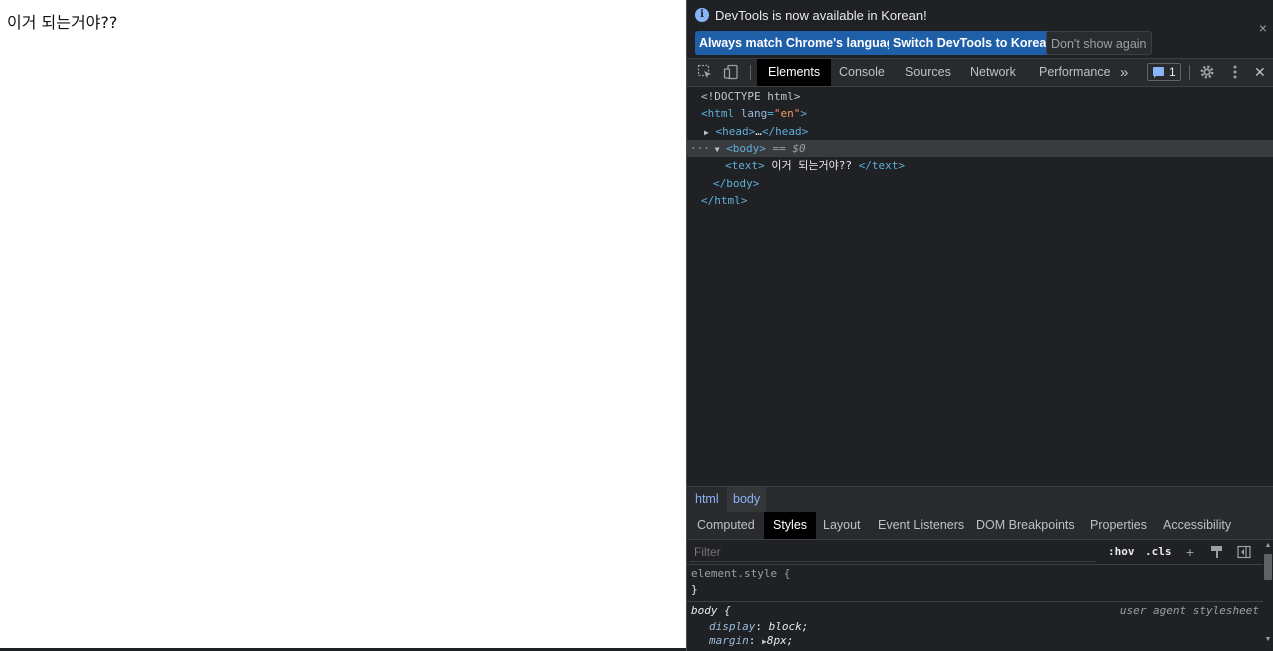 The width and height of the screenshot is (1273, 651). What do you see at coordinates (787, 113) in the screenshot?
I see `html-attr-value: "en"` at bounding box center [787, 113].